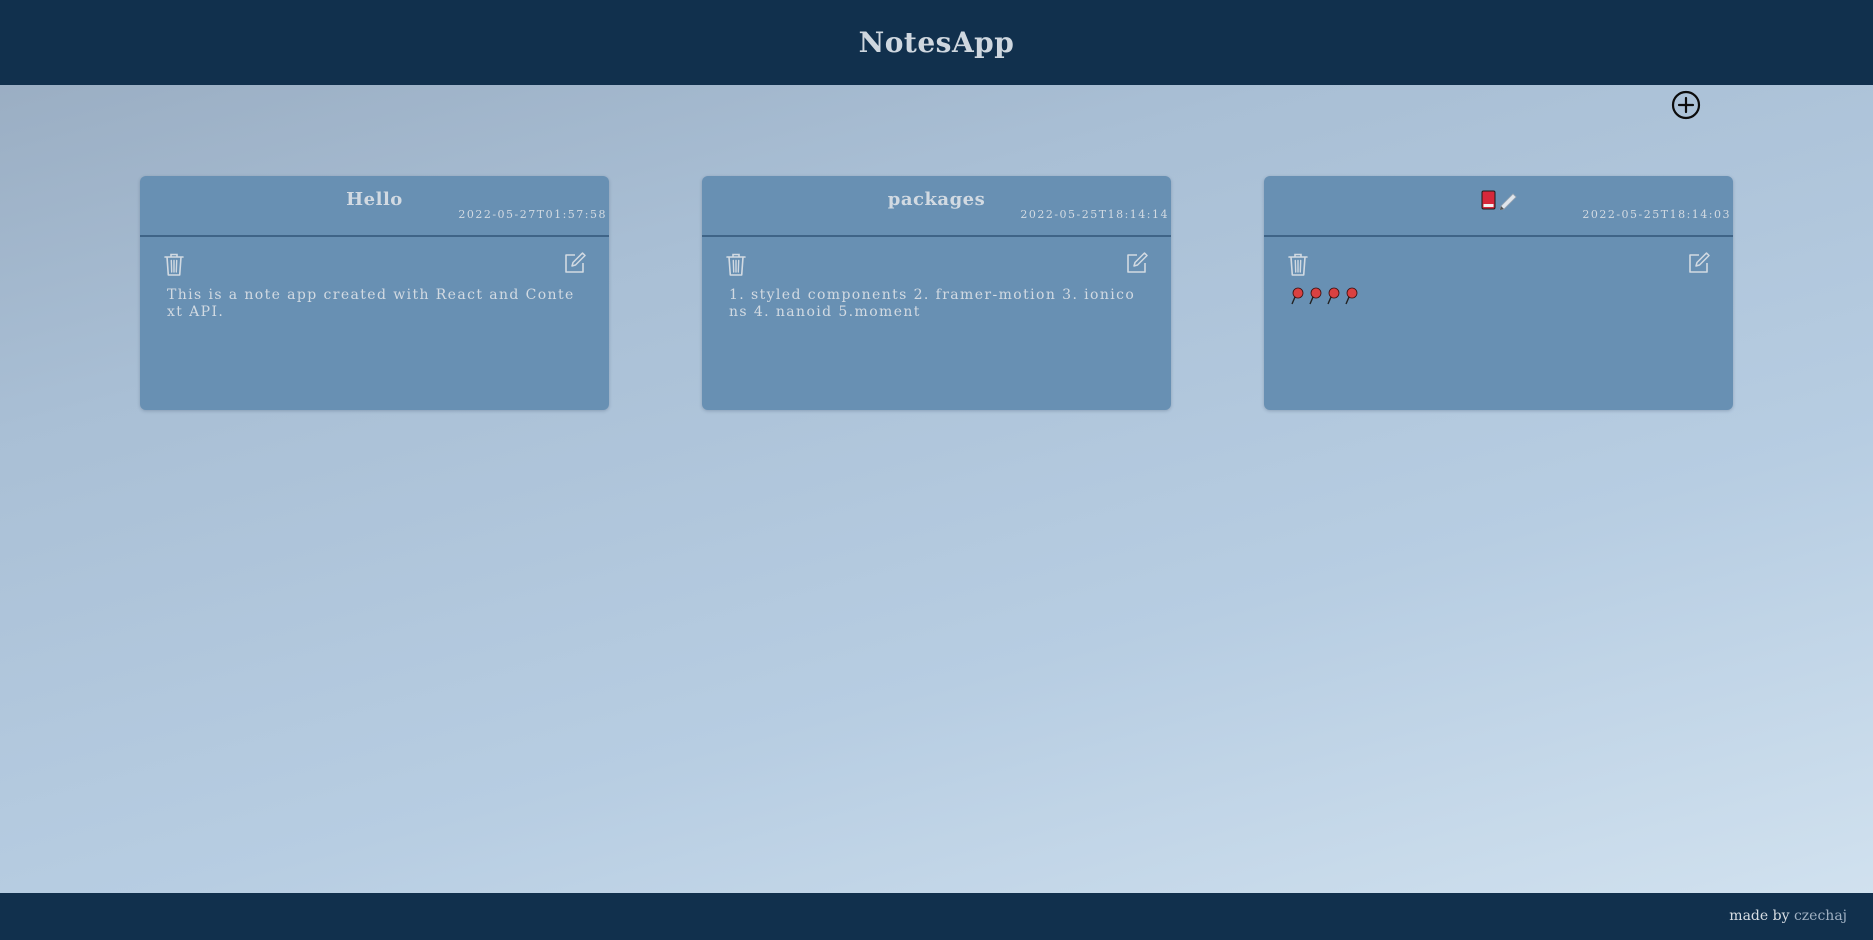 Image resolution: width=1873 pixels, height=940 pixels. I want to click on app-footer: made by czechaj, so click(936, 916).